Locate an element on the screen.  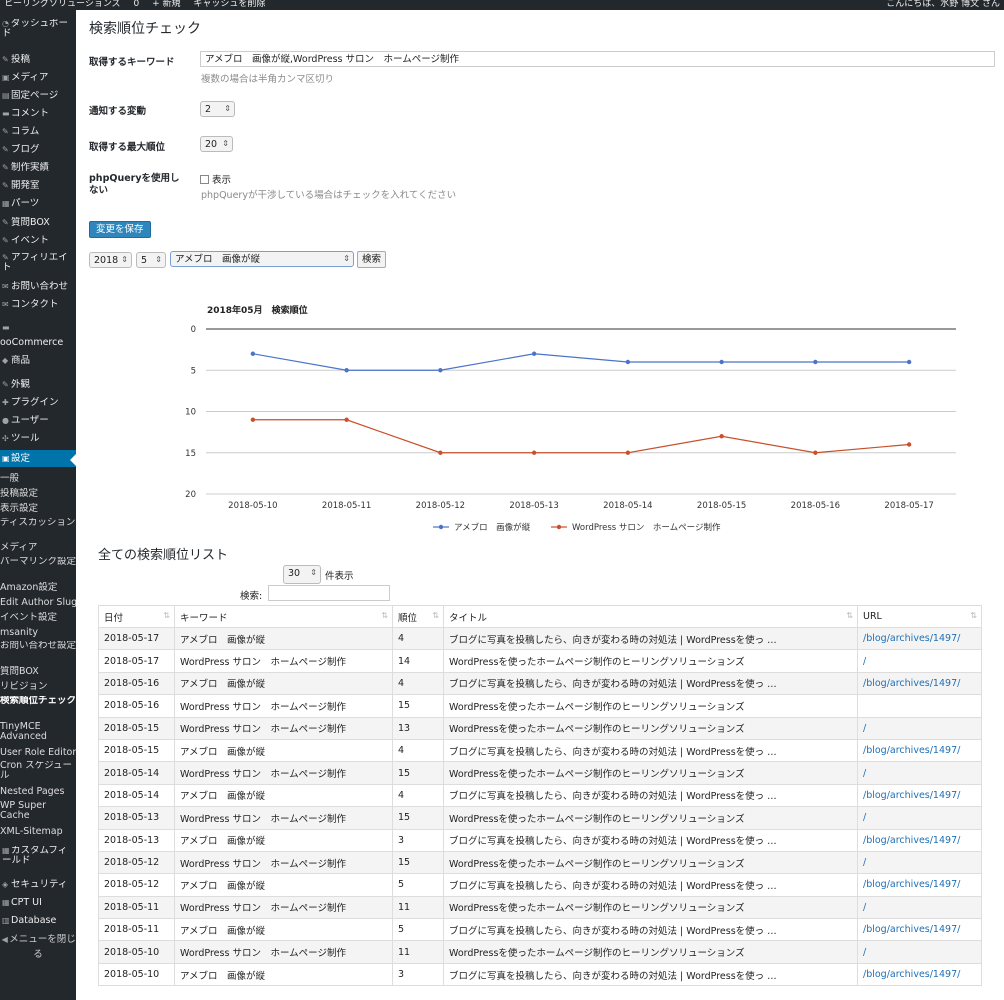
column-header-keyword: キーワード ⇅ is located at coordinates (283, 616).